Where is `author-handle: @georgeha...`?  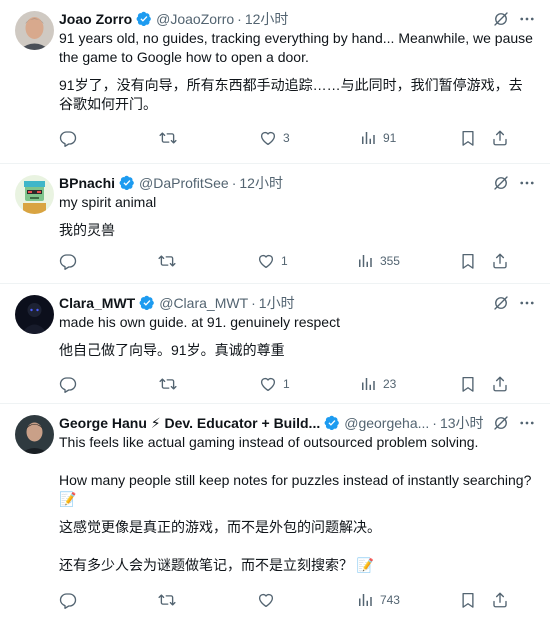
author-handle: @georgeha... is located at coordinates (386, 423).